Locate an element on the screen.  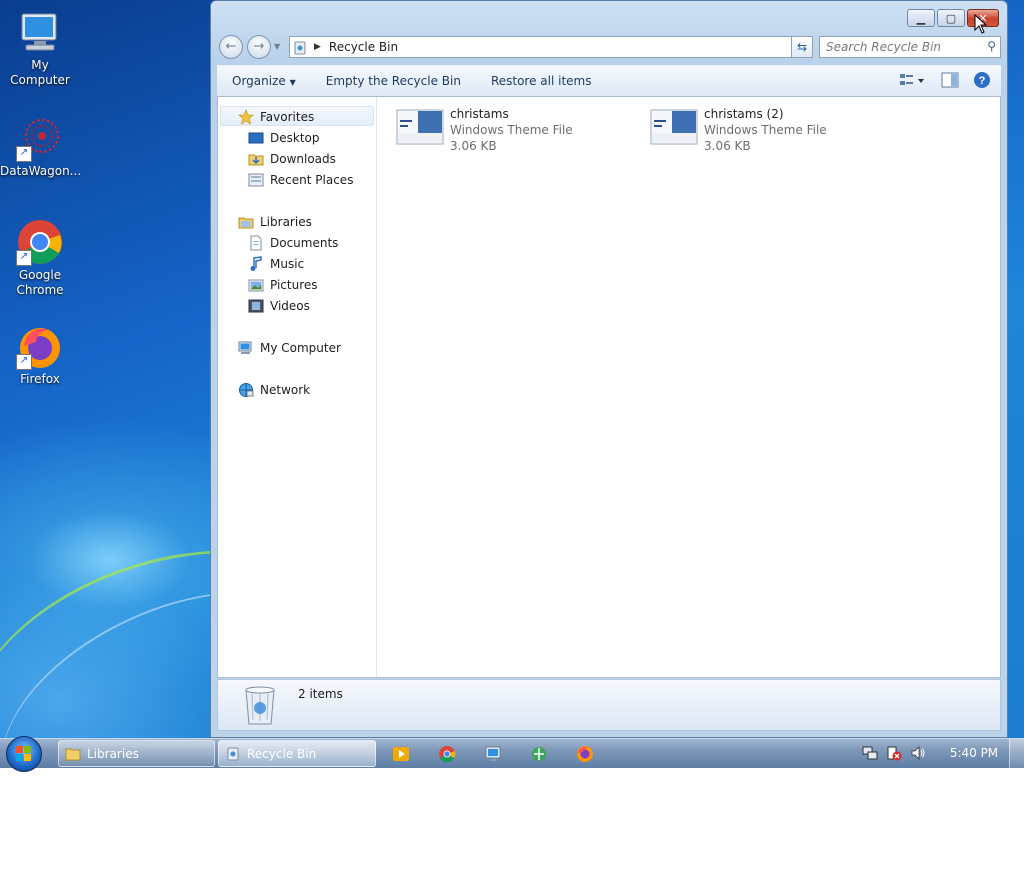
nav-videos: Videos is located at coordinates (279, 306).